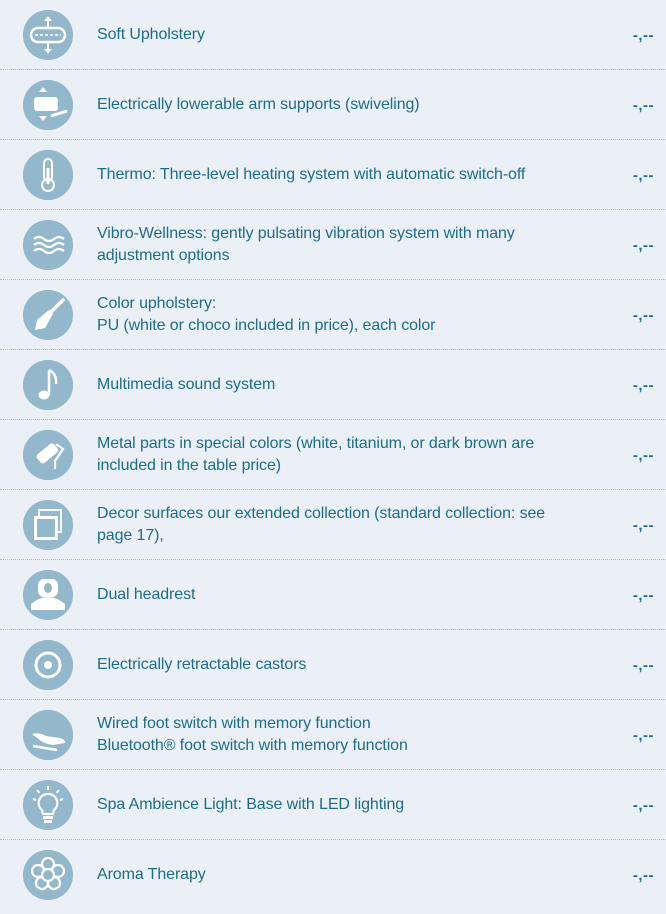 The width and height of the screenshot is (666, 914). Describe the element at coordinates (202, 664) in the screenshot. I see `item-label: Electrically retractable castors` at that location.